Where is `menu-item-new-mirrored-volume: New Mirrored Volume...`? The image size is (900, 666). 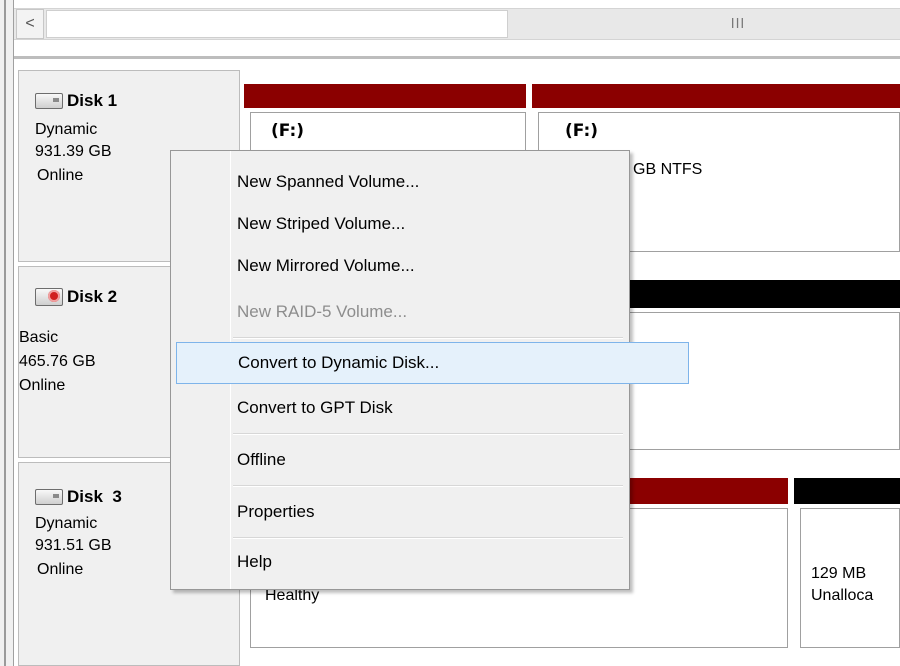
menu-item-new-mirrored-volume: New Mirrored Volume... is located at coordinates (431, 266).